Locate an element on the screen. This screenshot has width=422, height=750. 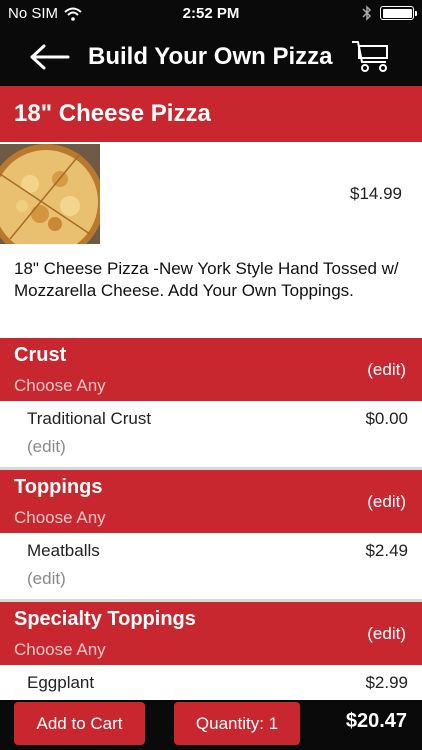
section-specialty-toppings-header: Specialty Toppings Choose Any (edit) is located at coordinates (211, 633).